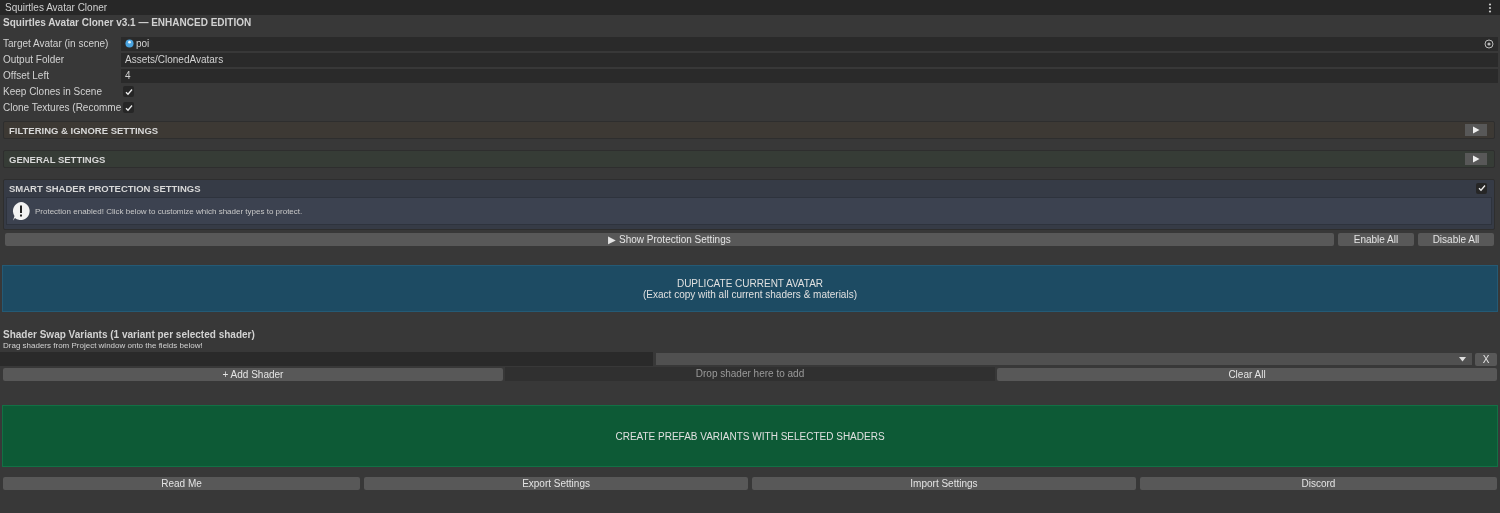  I want to click on remove-button: X, so click(1486, 359).